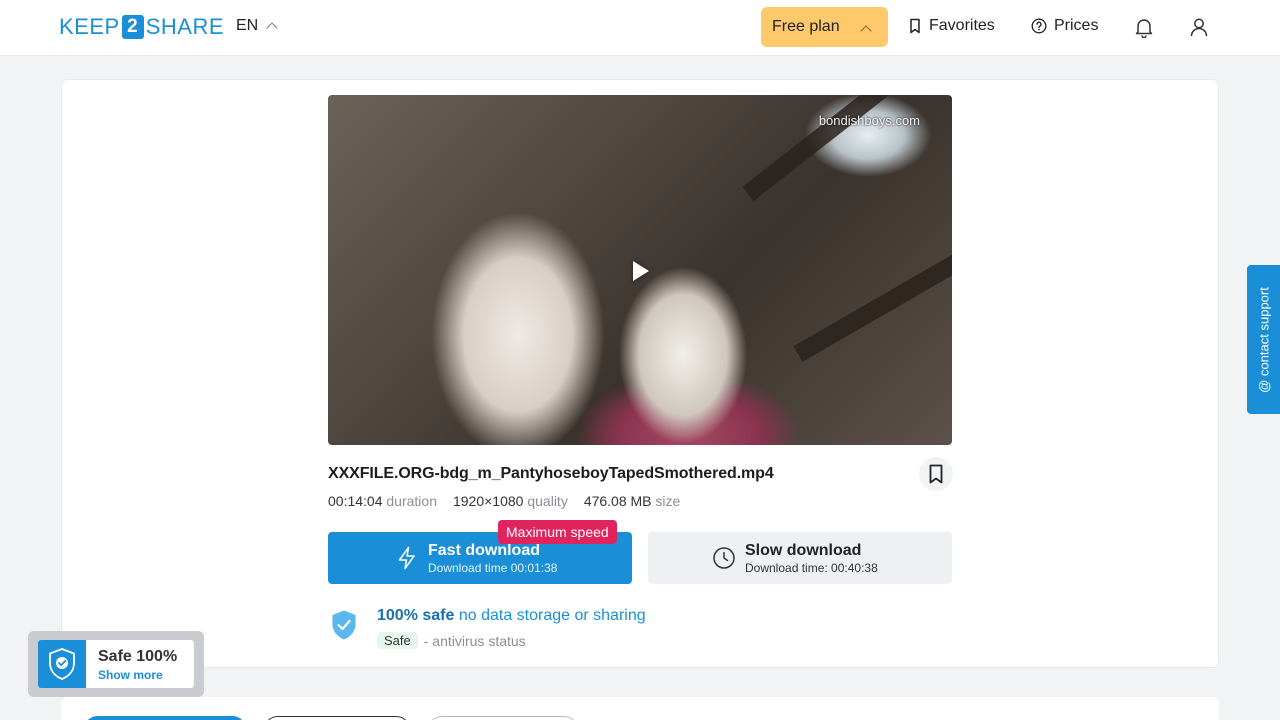 The image size is (1280, 720). I want to click on fast-download-title: Fast download, so click(484, 550).